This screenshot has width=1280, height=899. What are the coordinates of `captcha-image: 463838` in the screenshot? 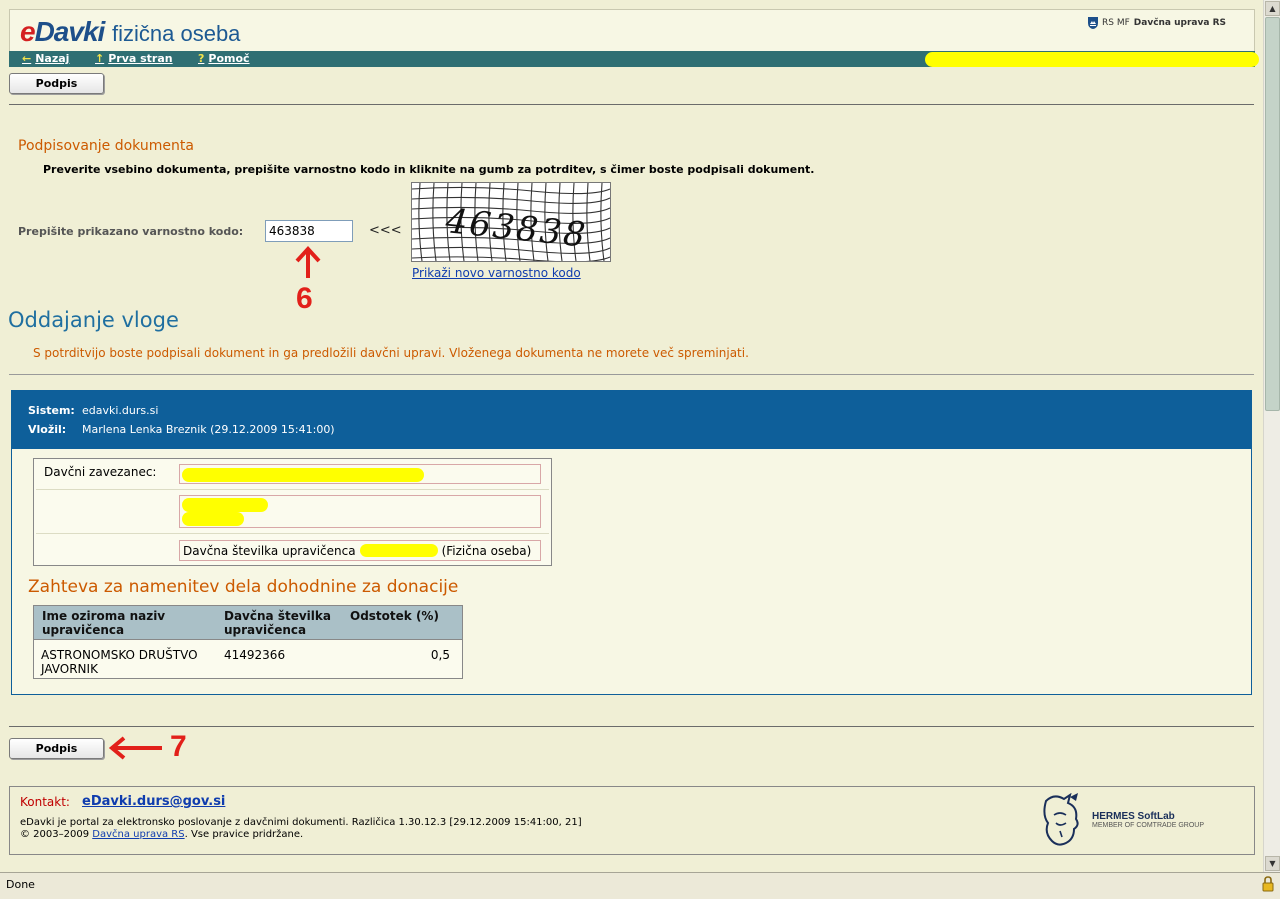 It's located at (511, 222).